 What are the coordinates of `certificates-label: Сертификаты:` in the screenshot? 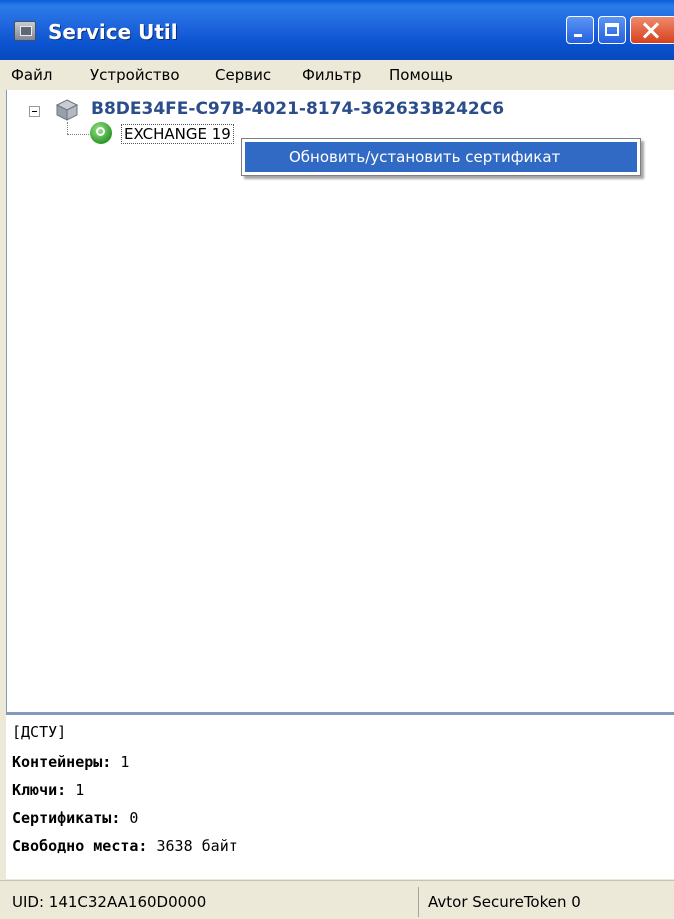 It's located at (66, 818).